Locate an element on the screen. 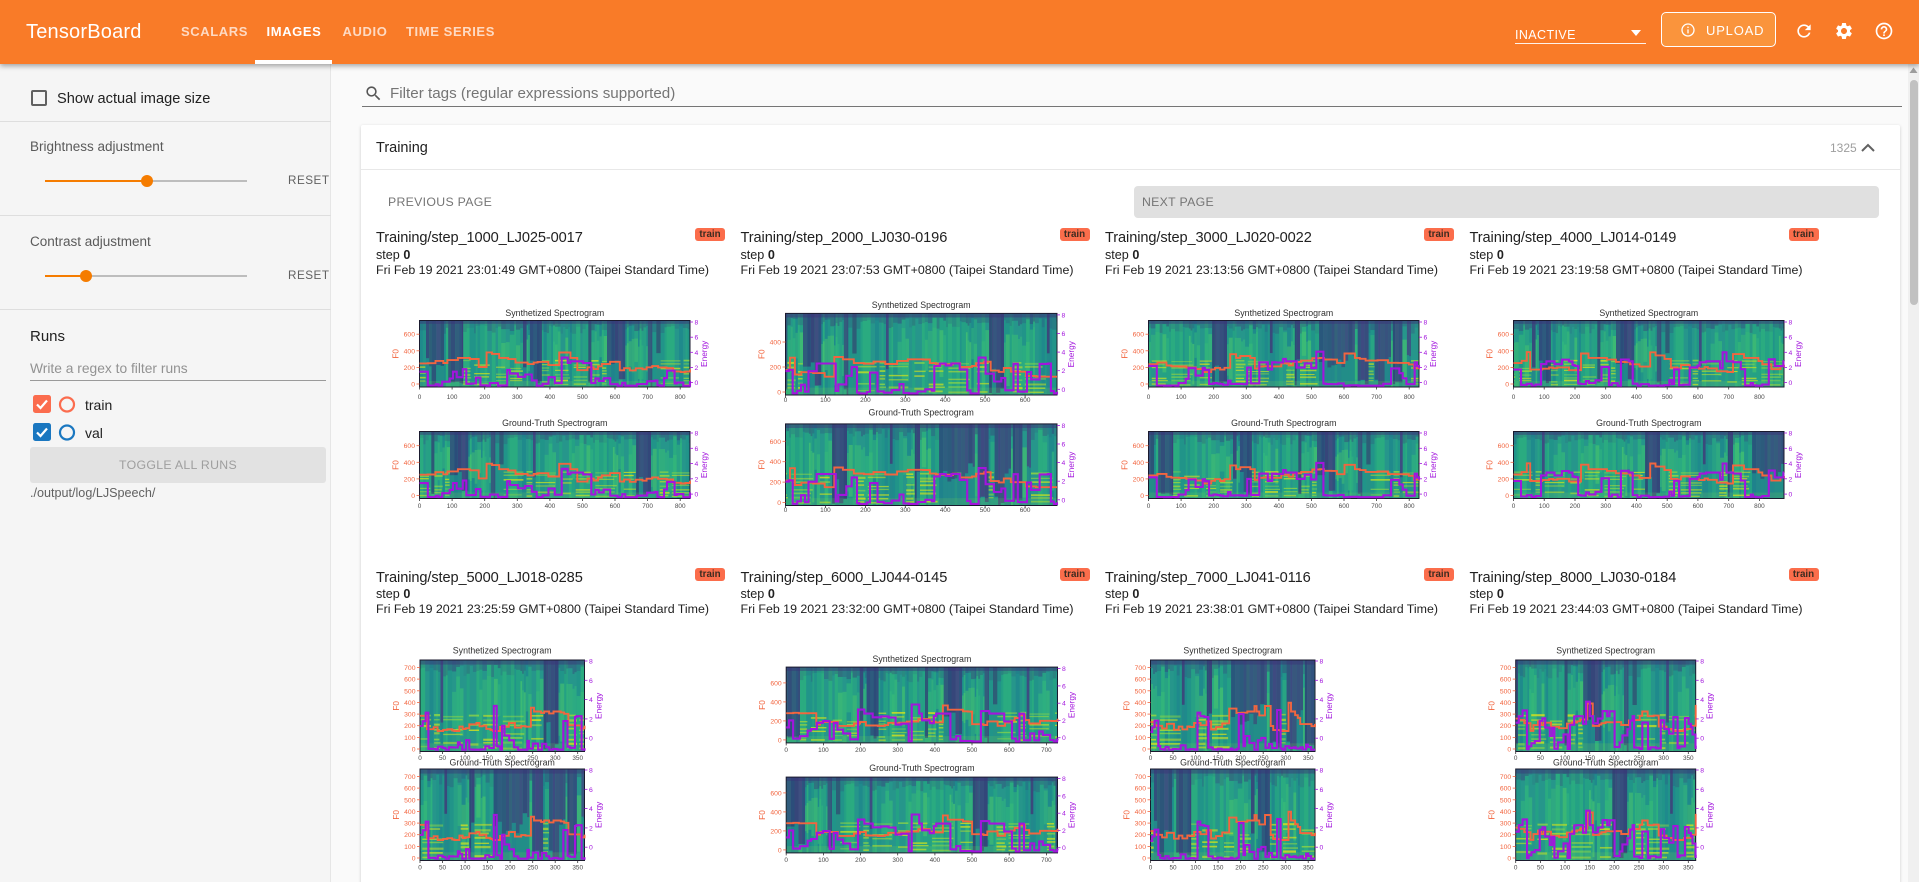 Image resolution: width=1919 pixels, height=882 pixels. svg-text: Synthetized Spectrogram is located at coordinates (1648, 313).